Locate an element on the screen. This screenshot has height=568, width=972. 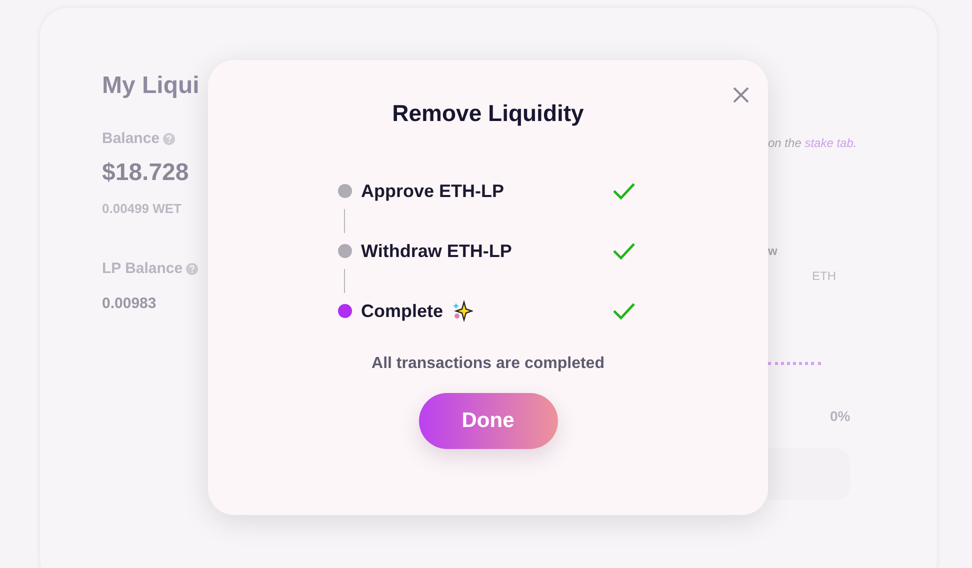
column-sub: ETH is located at coordinates (824, 276).